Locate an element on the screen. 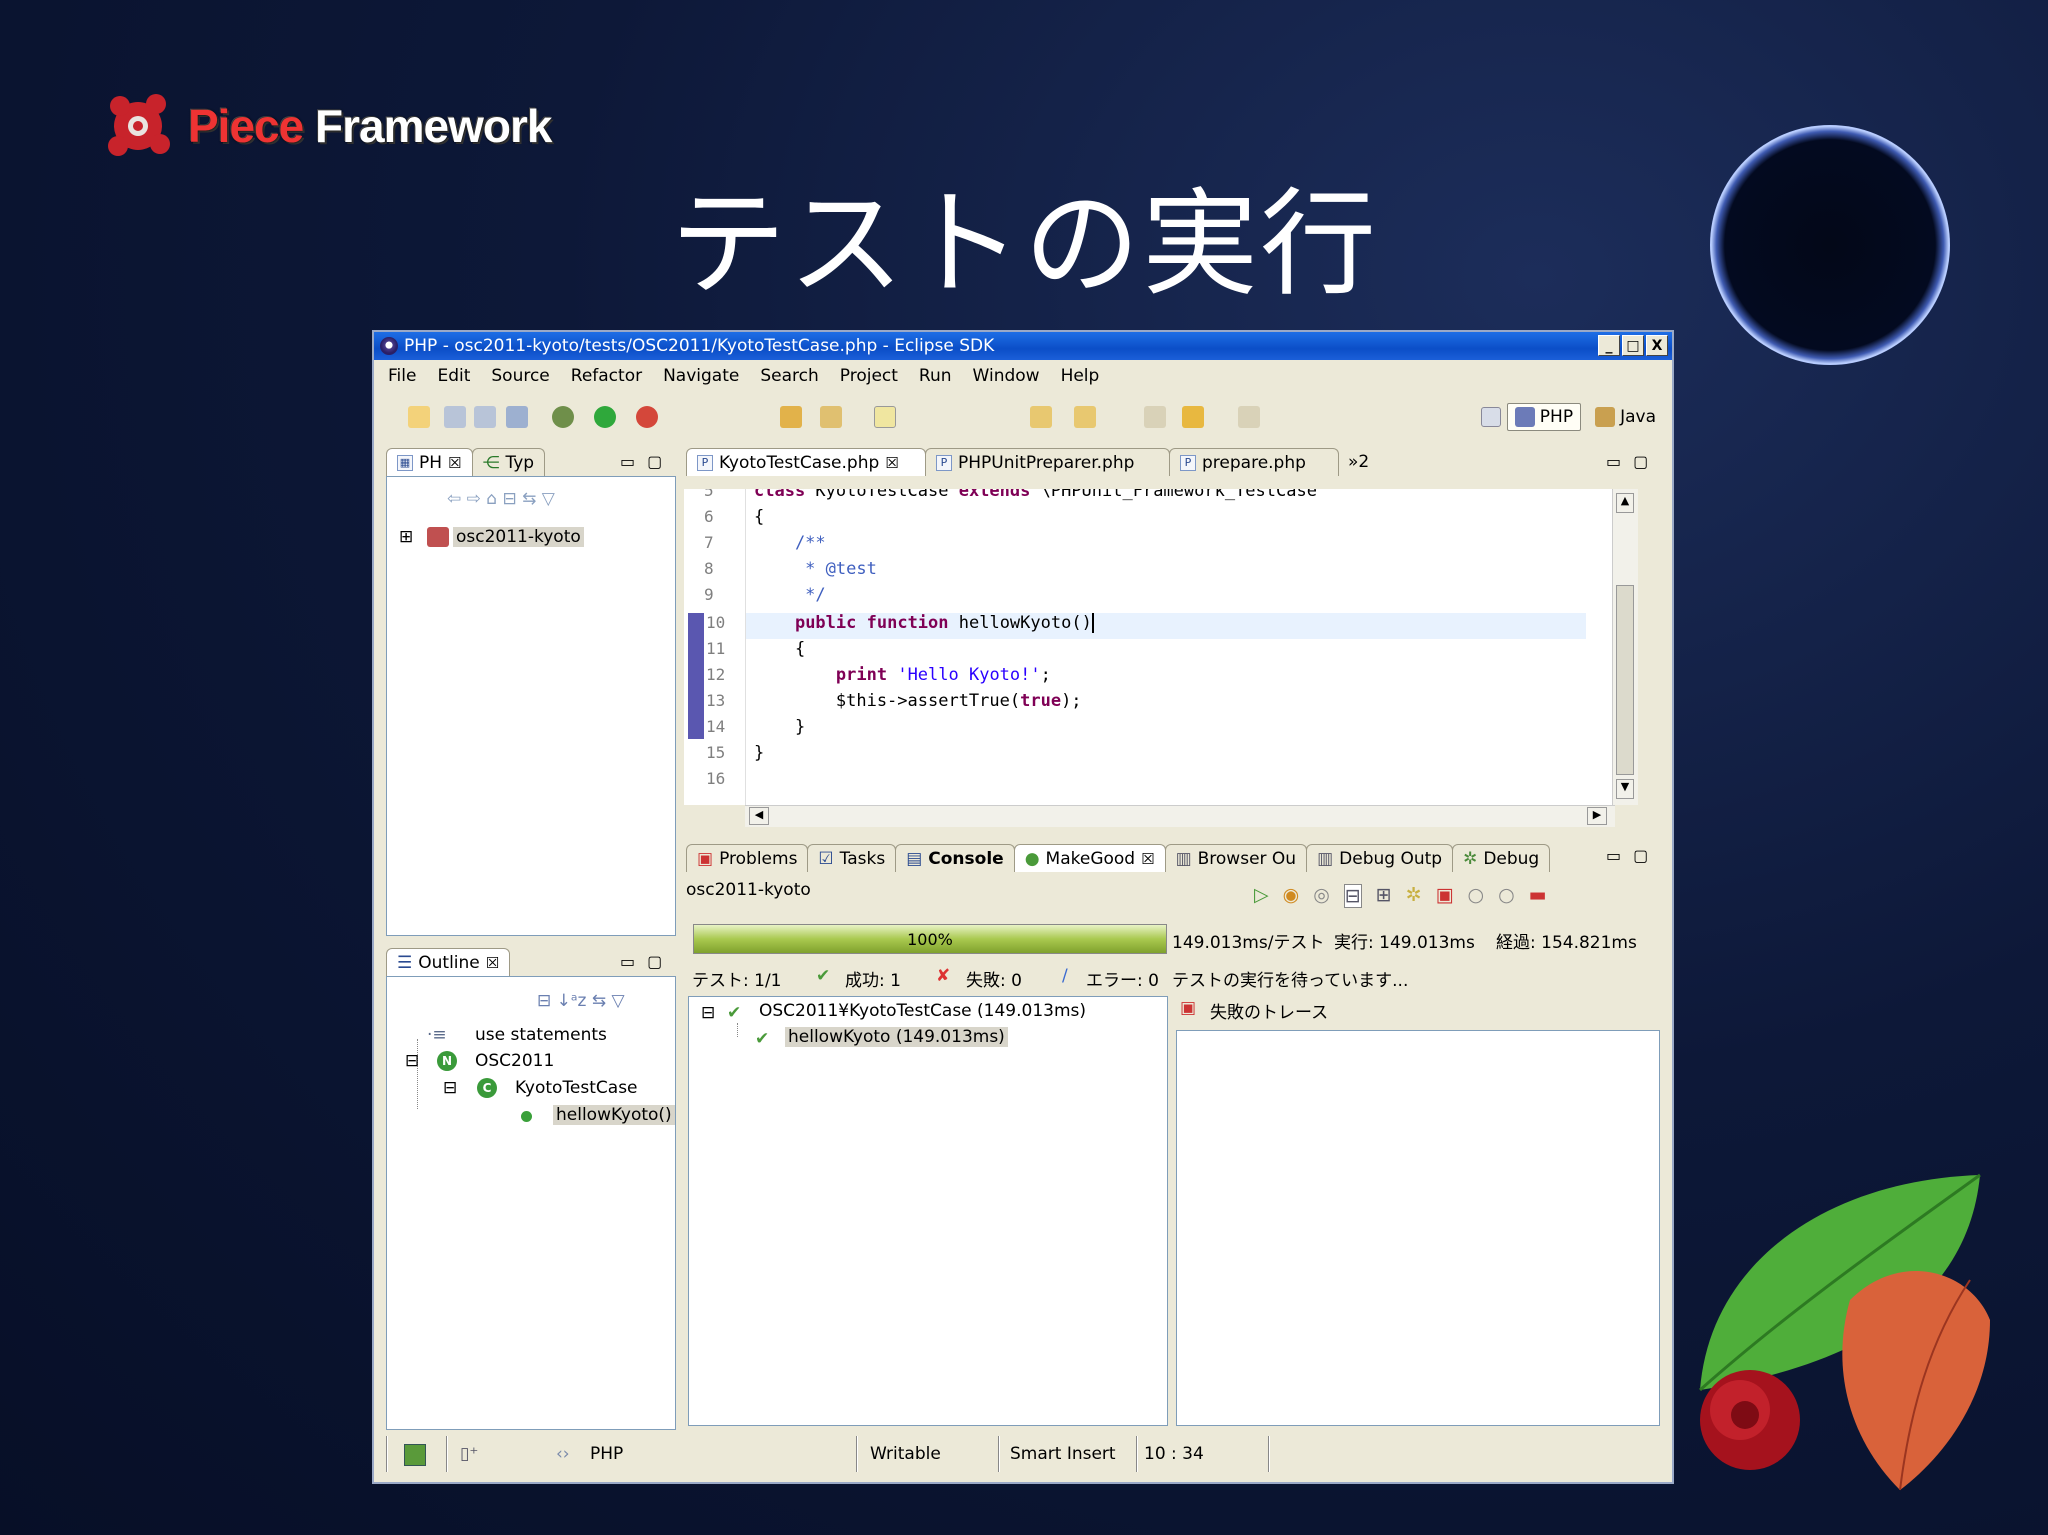 This screenshot has height=1535, width=2048. debug-icon is located at coordinates (563, 417).